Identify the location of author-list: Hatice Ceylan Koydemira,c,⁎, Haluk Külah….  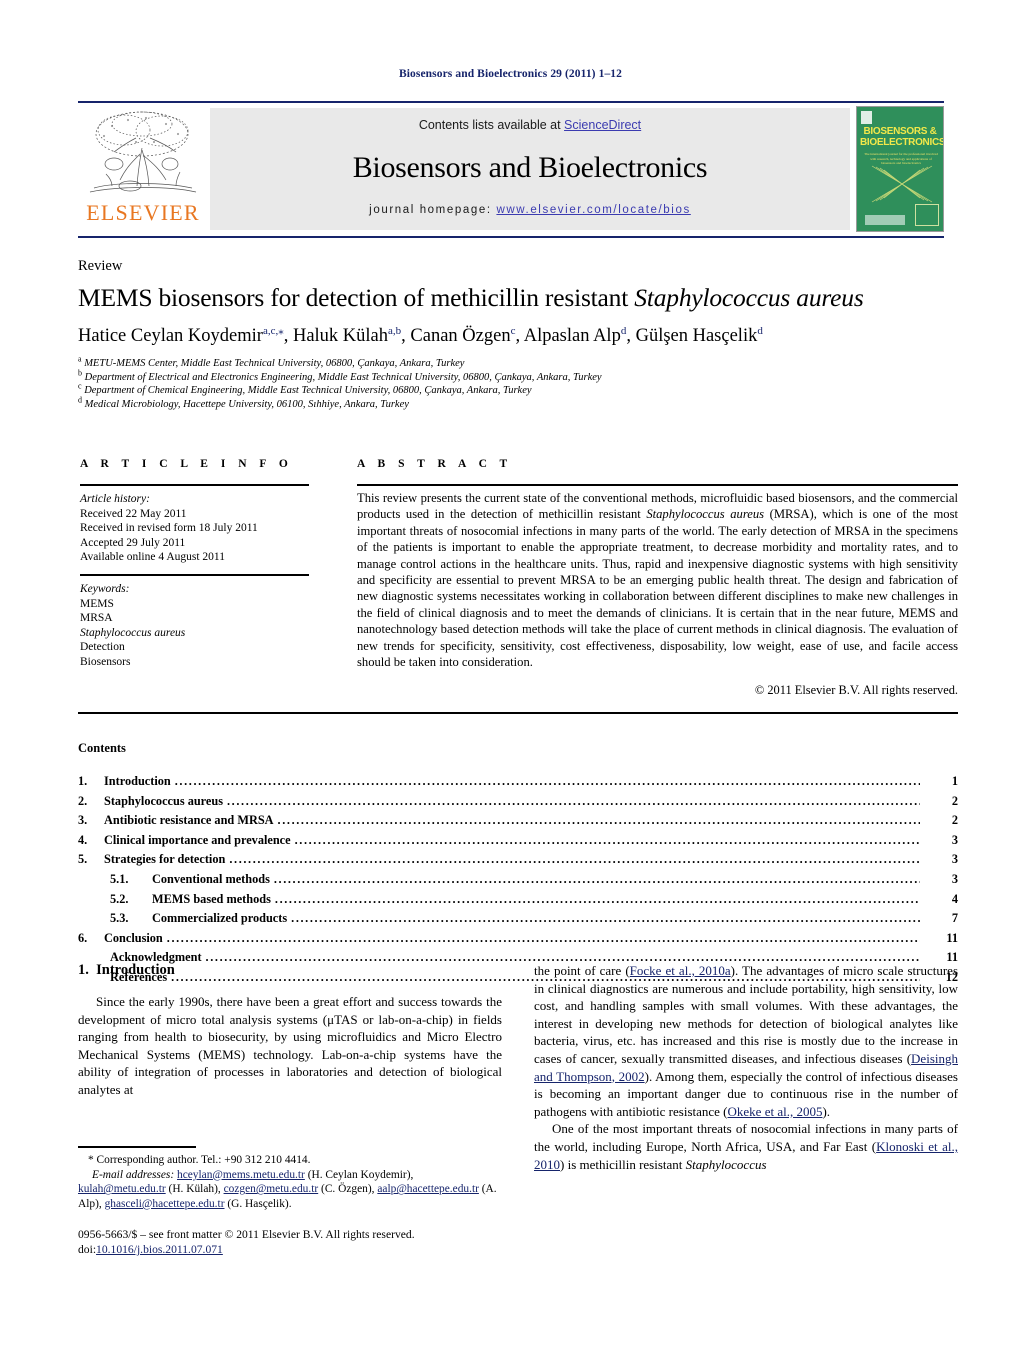
(420, 335).